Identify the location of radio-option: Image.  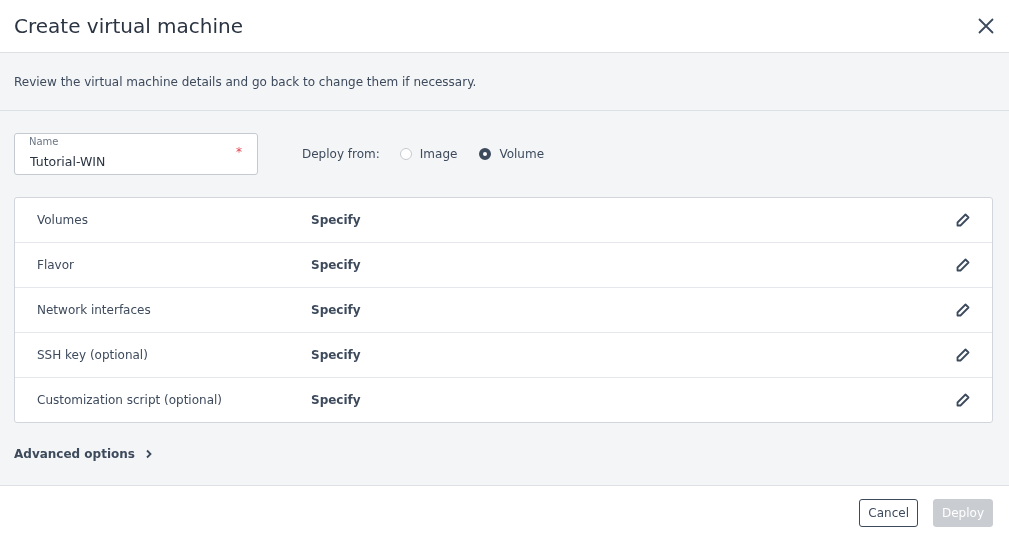
(428, 154).